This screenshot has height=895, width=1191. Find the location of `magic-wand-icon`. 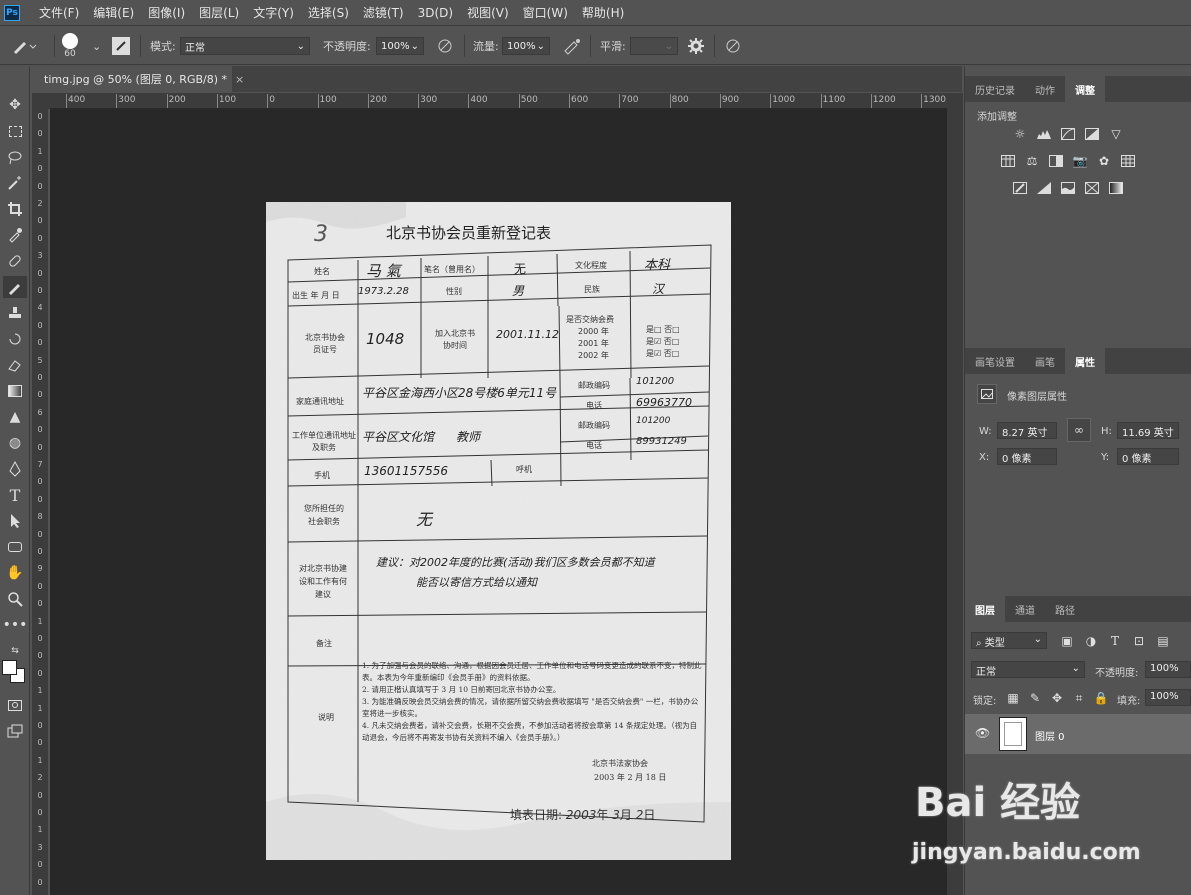

magic-wand-icon is located at coordinates (15, 183).